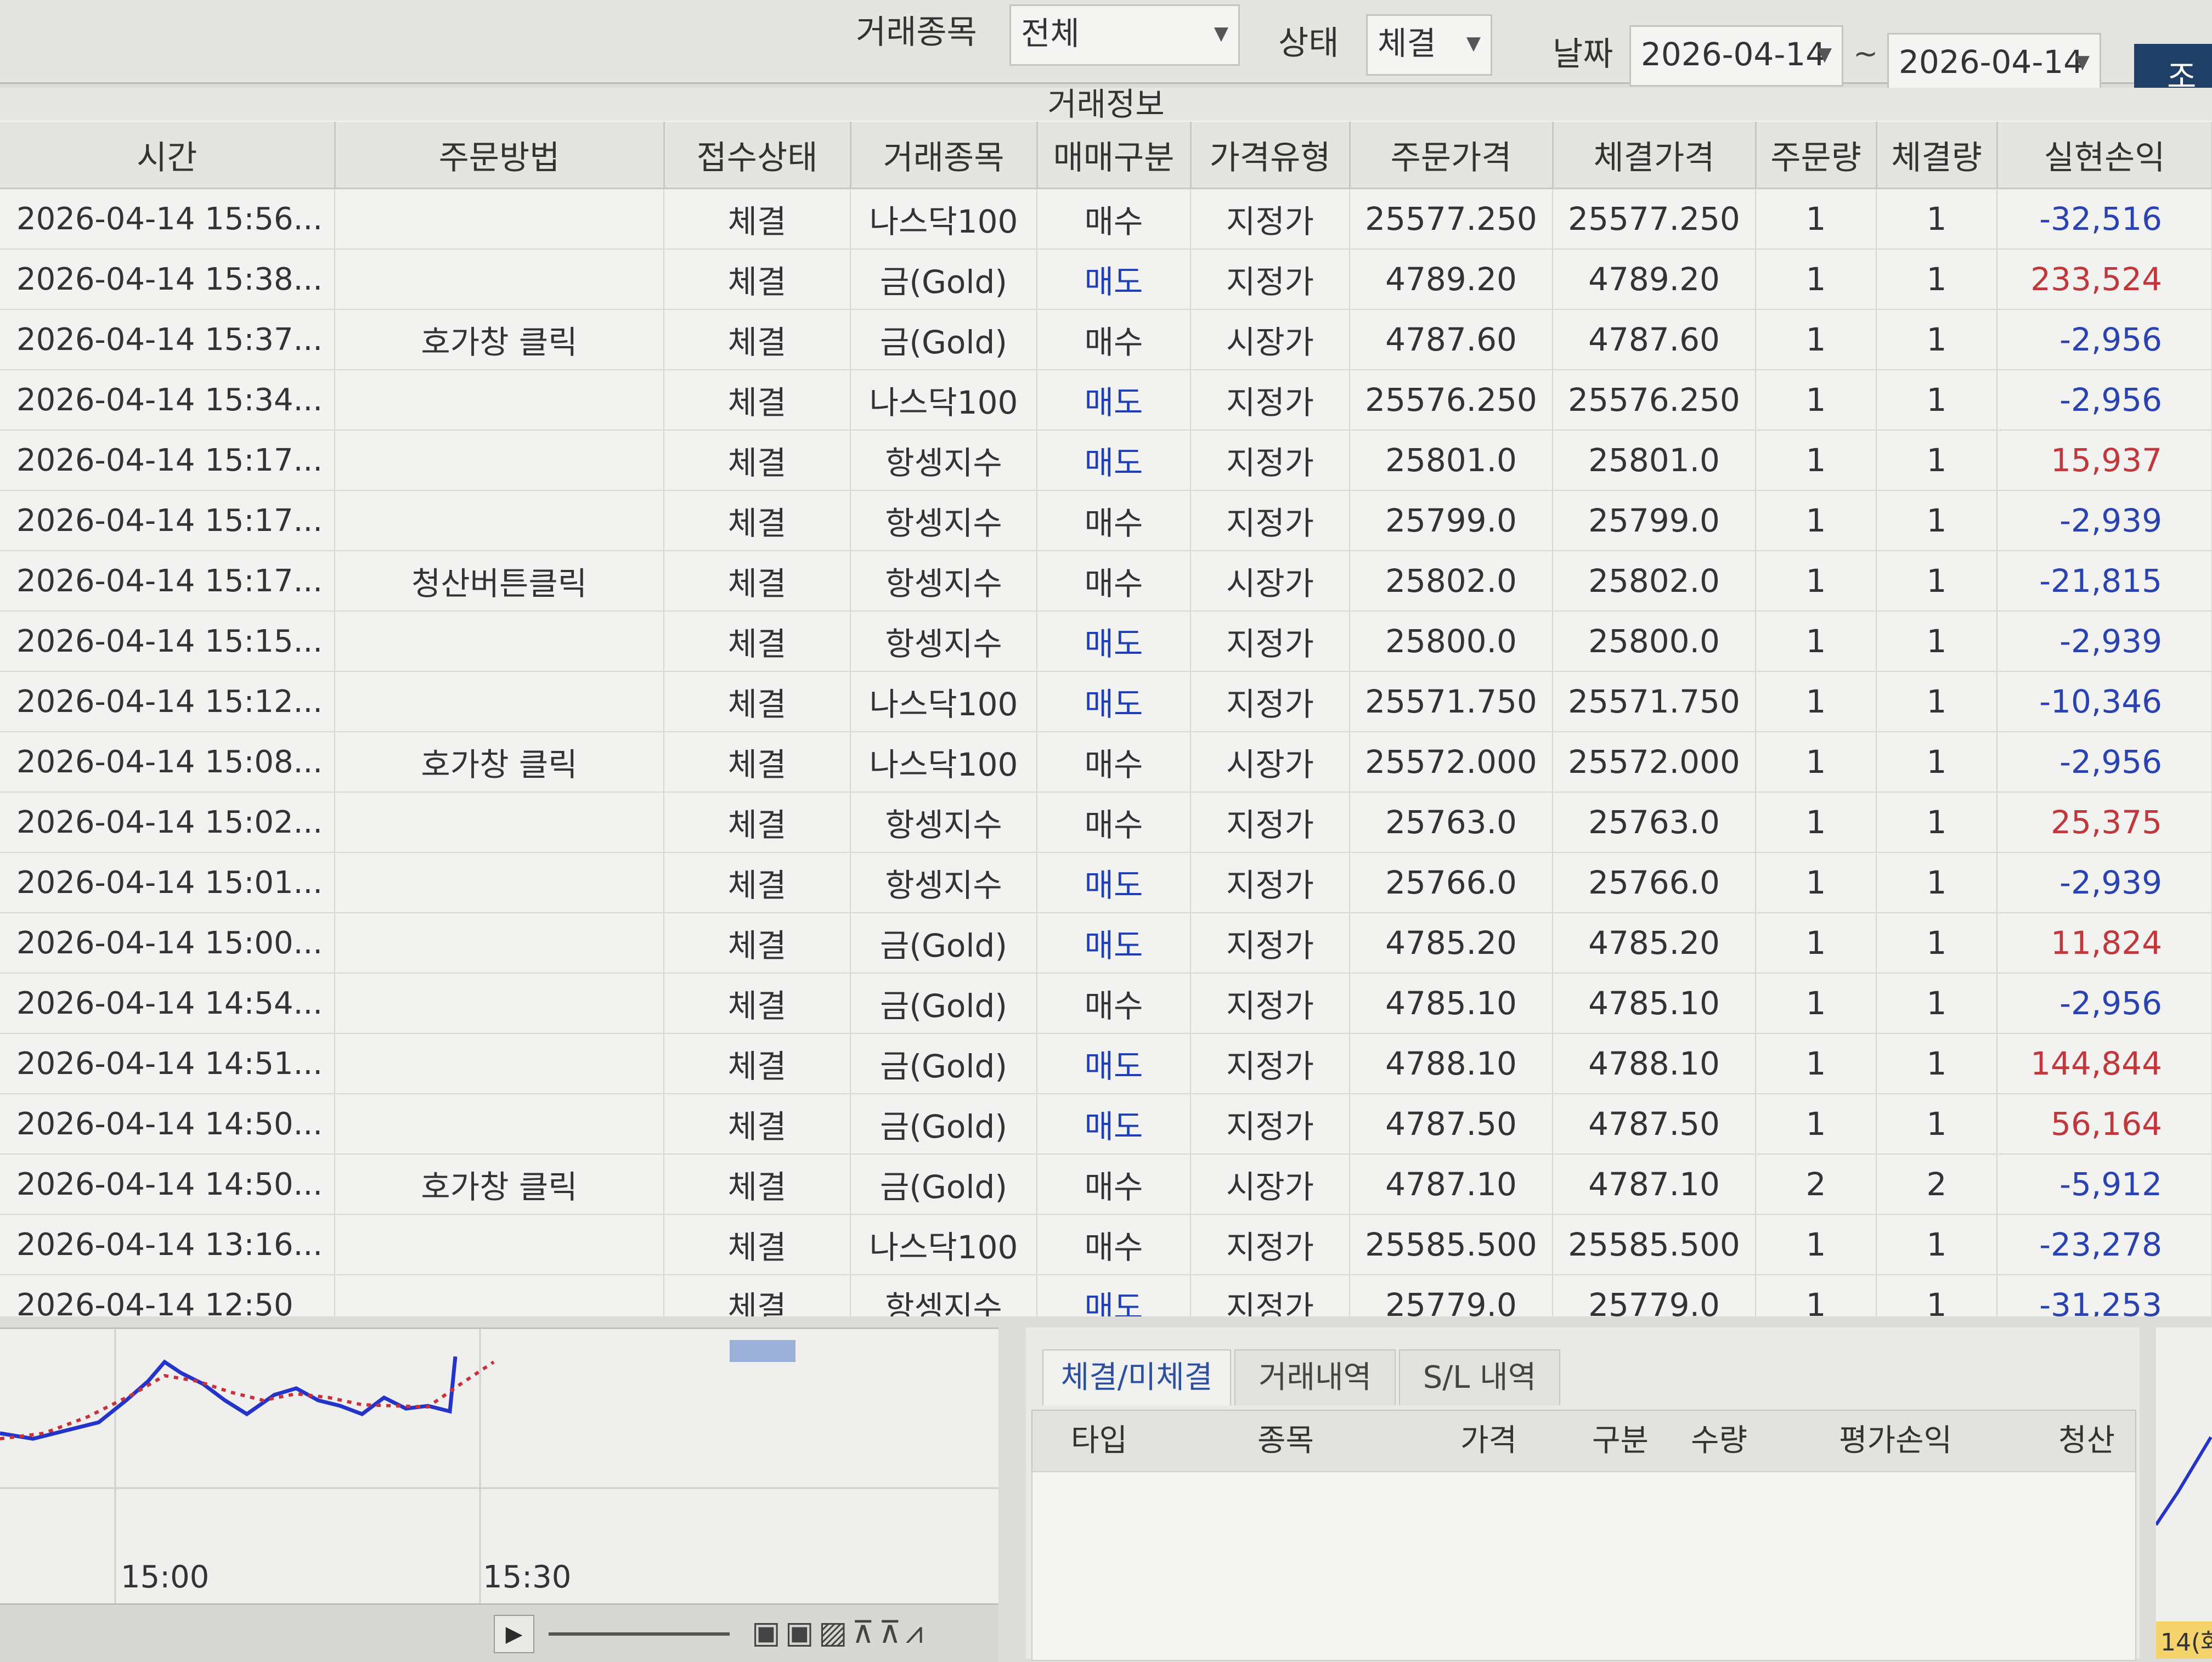 This screenshot has width=2212, height=1662. Describe the element at coordinates (1479, 1377) in the screenshot. I see `tab-sl-history: S/L 내역` at that location.